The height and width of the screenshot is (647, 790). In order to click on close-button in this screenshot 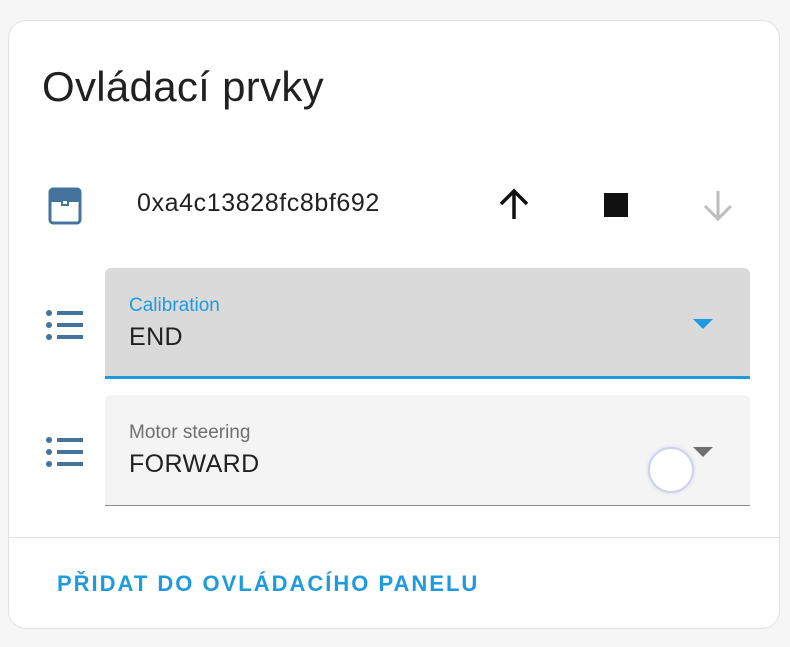, I will do `click(718, 205)`.